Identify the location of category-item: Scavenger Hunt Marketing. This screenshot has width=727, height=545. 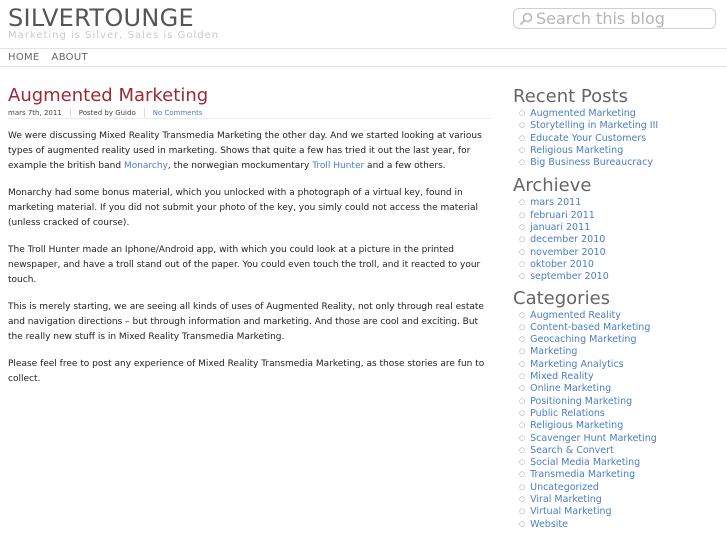
(618, 439).